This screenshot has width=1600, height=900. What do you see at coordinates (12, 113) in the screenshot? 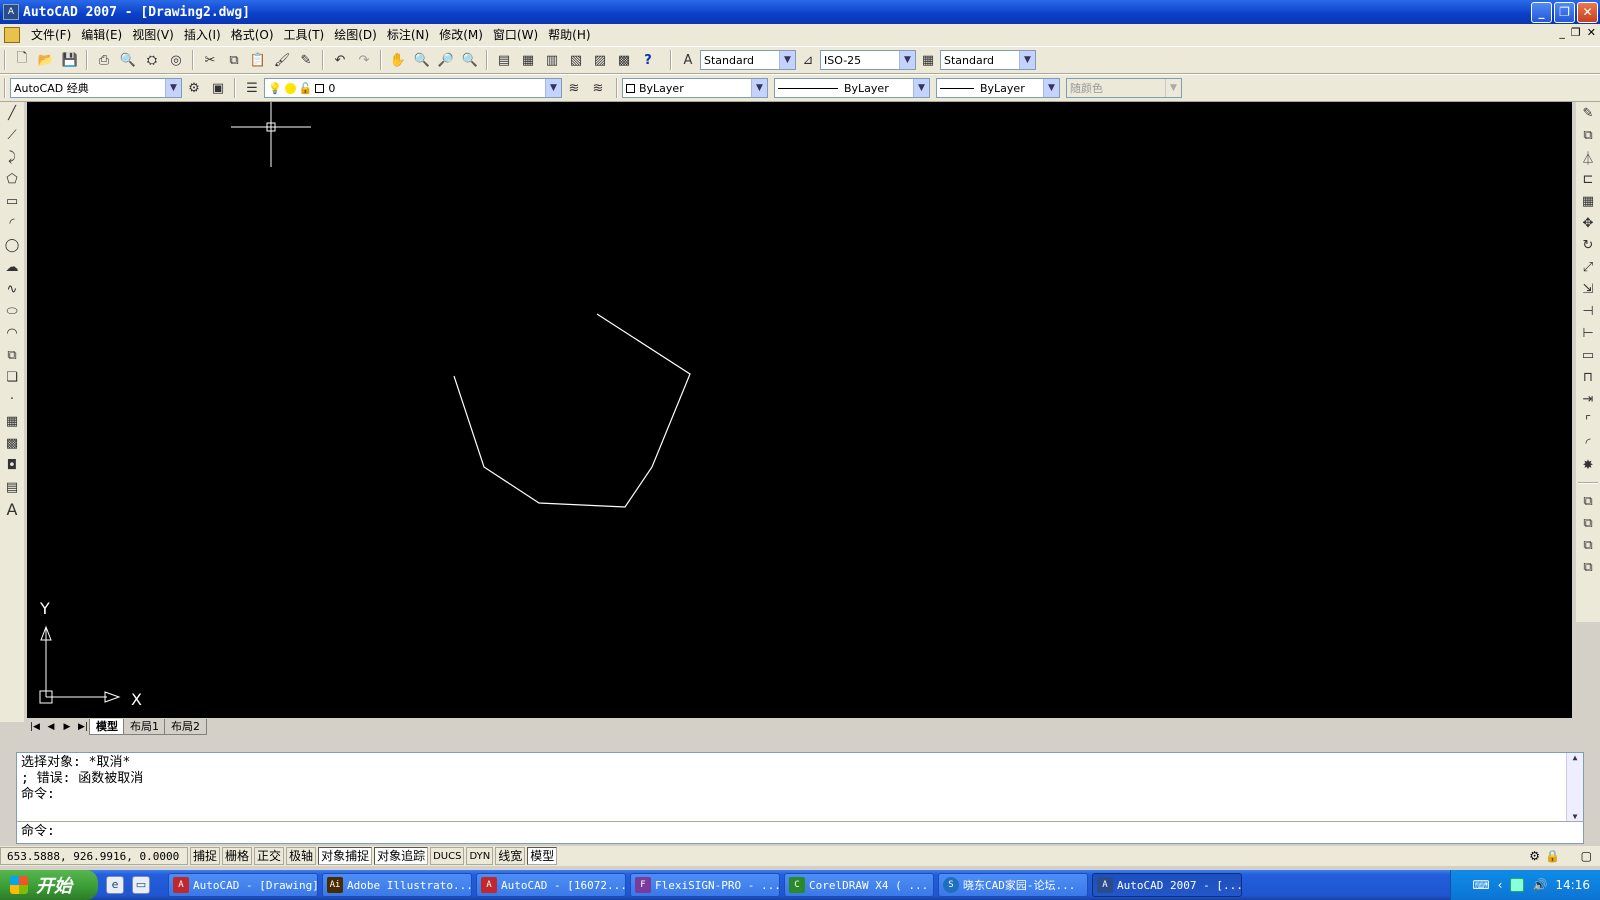
I see `line-icon: ╱` at bounding box center [12, 113].